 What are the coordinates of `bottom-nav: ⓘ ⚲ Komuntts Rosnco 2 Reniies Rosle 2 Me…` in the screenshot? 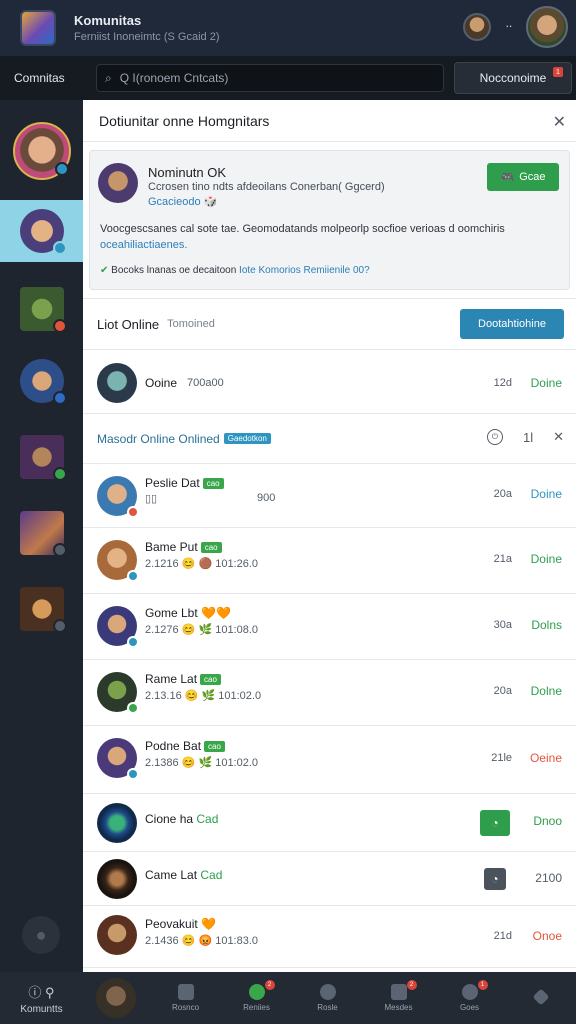 It's located at (288, 998).